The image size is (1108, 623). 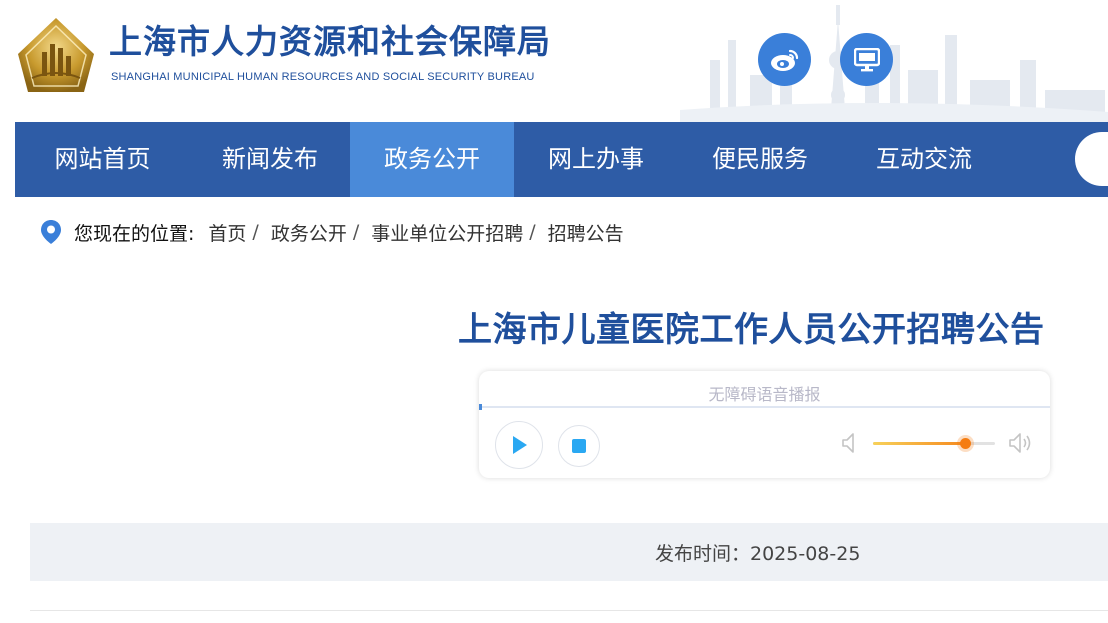 What do you see at coordinates (56, 55) in the screenshot?
I see `bureau-emblem-logo` at bounding box center [56, 55].